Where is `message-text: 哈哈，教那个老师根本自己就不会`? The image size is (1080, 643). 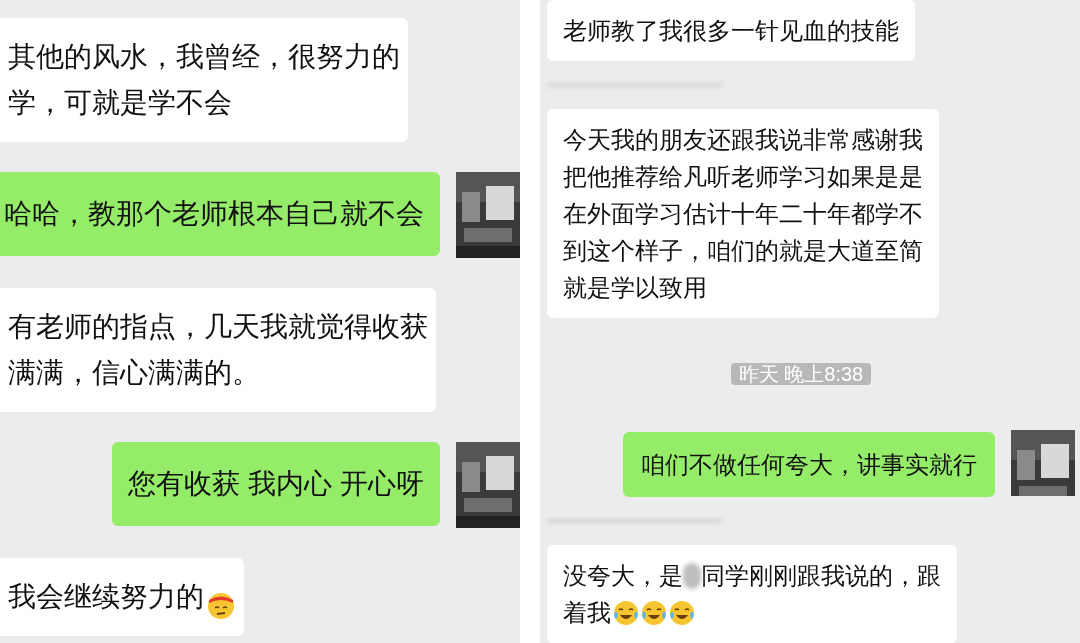
message-text: 哈哈，教那个老师根本自己就不会 is located at coordinates (214, 213).